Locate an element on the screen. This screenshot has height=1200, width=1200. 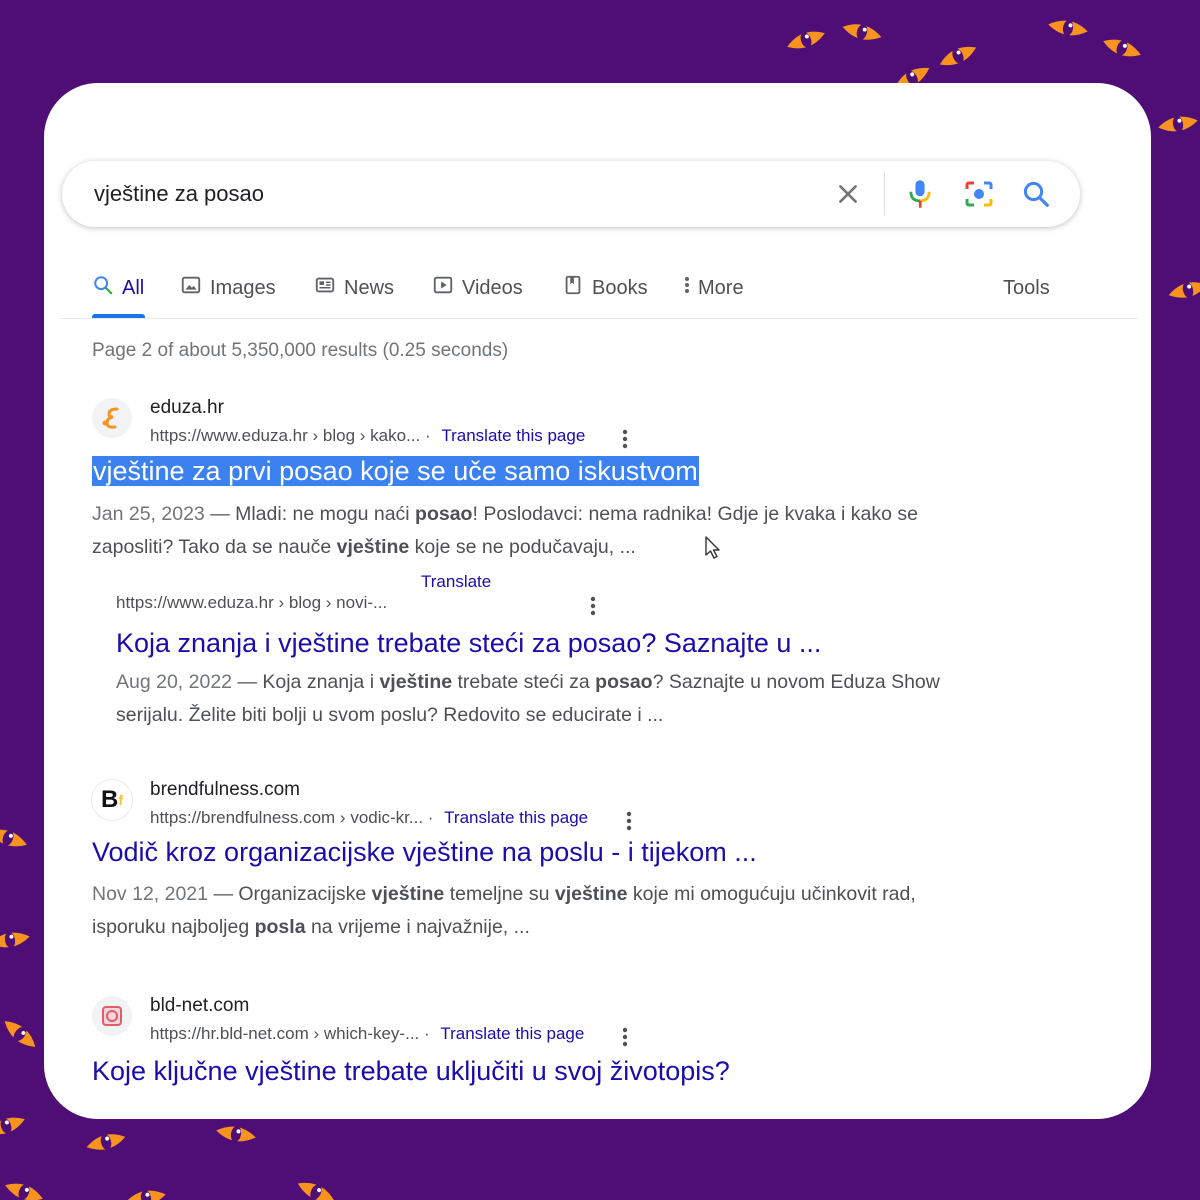
close-icon is located at coordinates (848, 194).